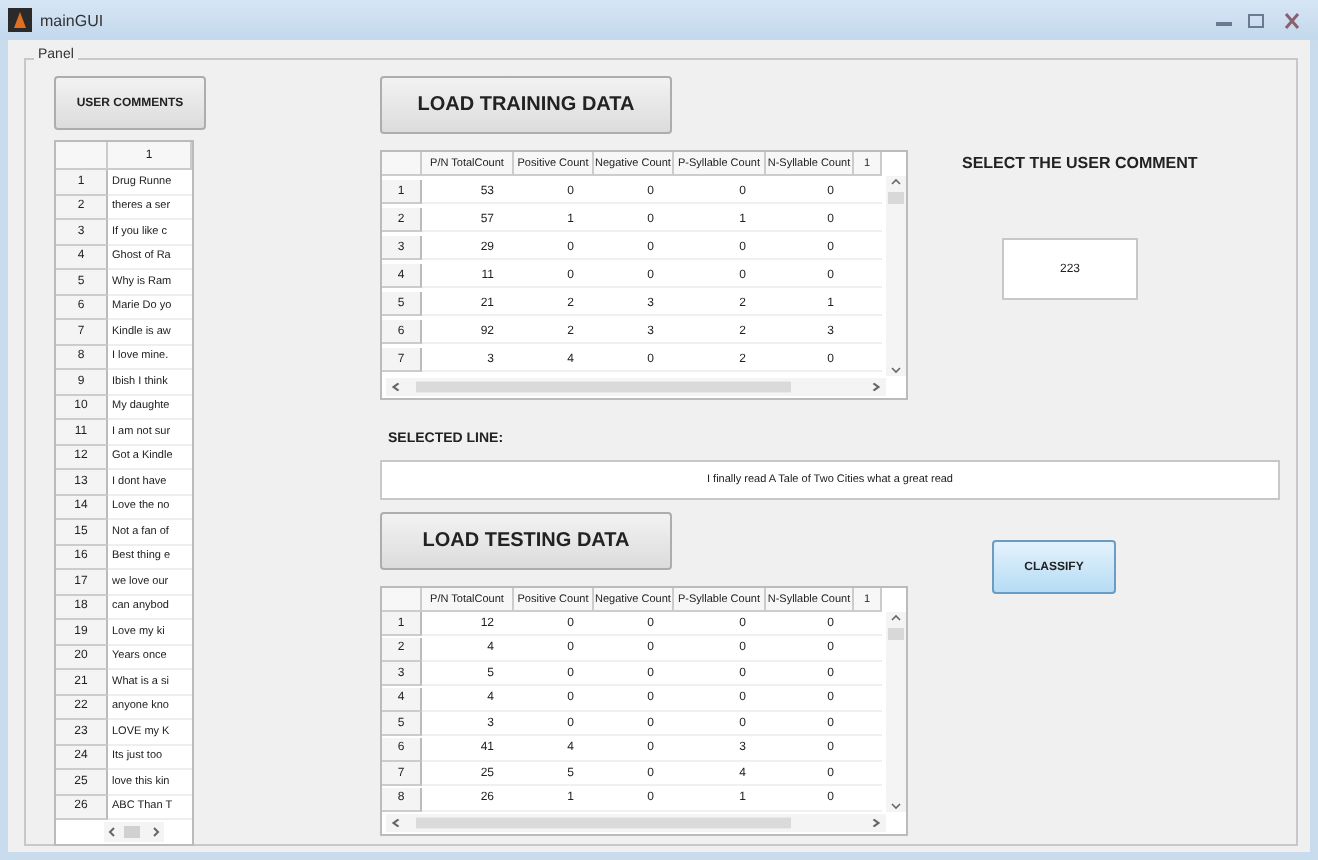  Describe the element at coordinates (526, 105) in the screenshot. I see `load-training-data-button: LOAD TRAINING DATA` at that location.